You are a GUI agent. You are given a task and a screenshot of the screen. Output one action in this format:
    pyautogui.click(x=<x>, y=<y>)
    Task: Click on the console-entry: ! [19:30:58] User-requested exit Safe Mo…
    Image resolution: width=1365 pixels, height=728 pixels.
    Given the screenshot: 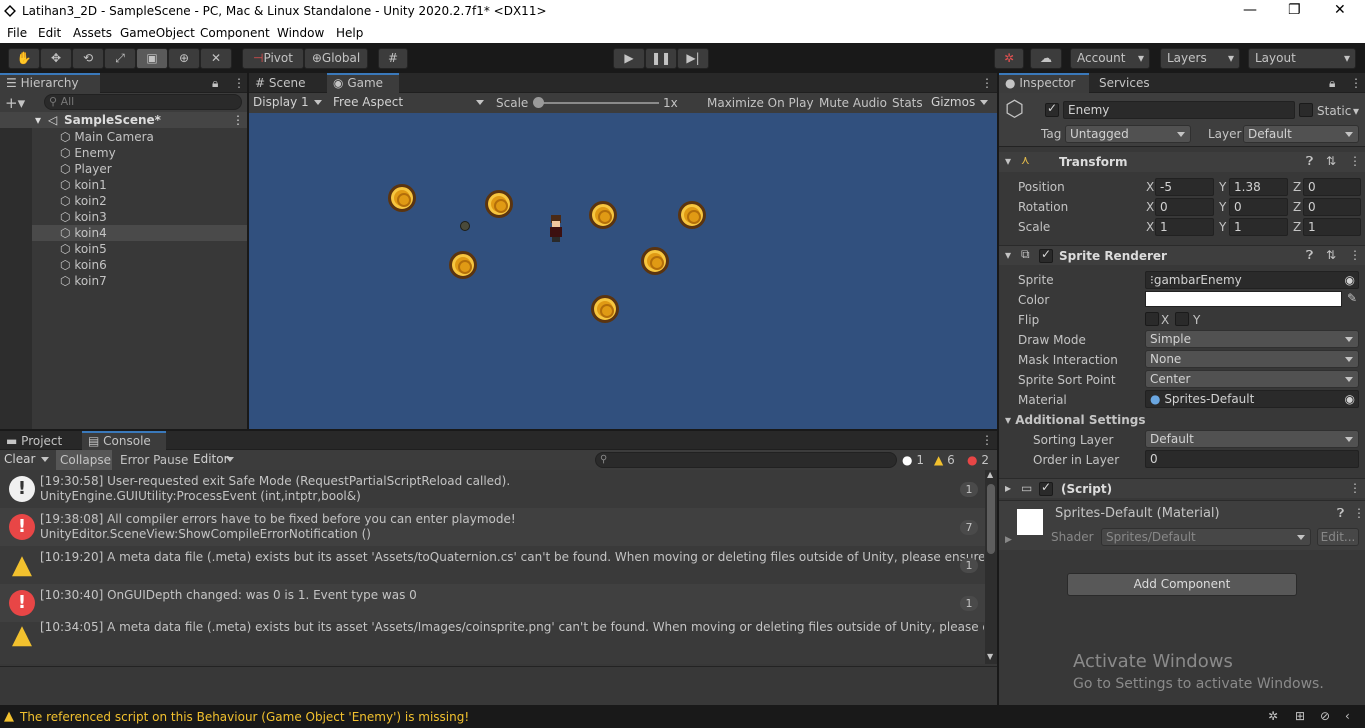 What is the action you would take?
    pyautogui.click(x=492, y=489)
    